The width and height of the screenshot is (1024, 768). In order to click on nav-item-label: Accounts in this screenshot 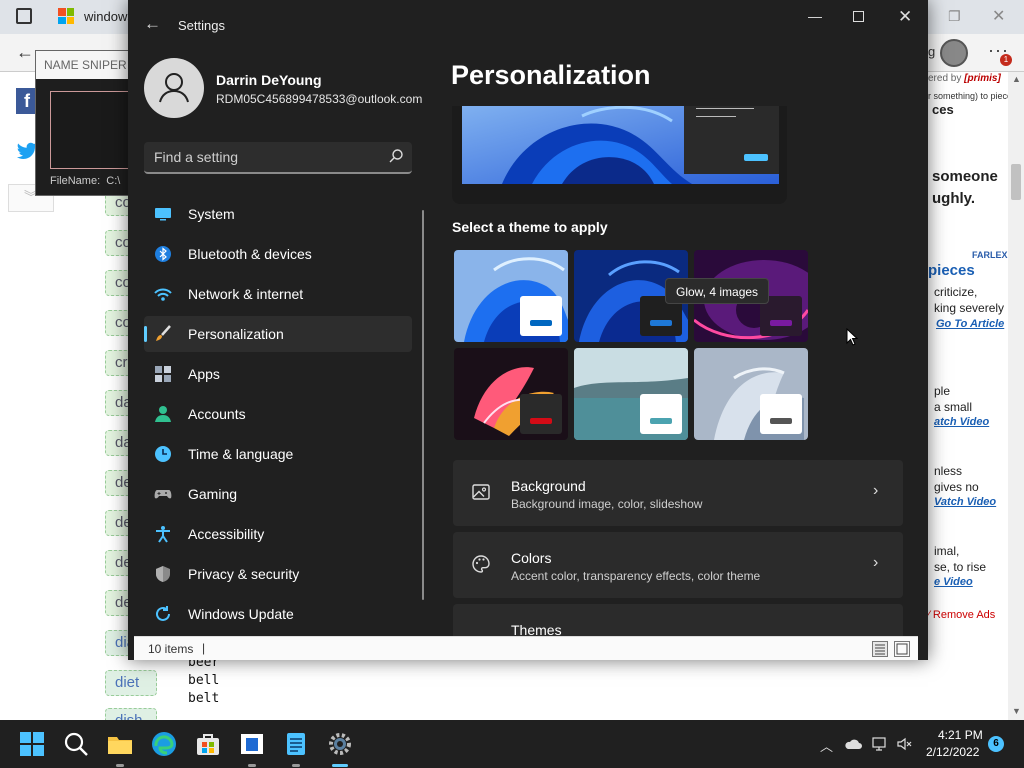, I will do `click(217, 414)`.